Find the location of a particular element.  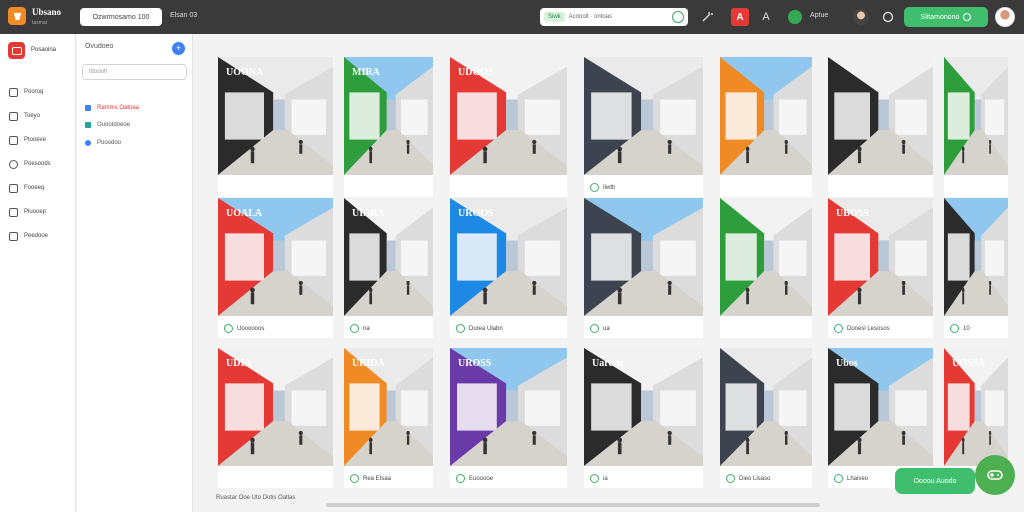

rail-logo-icon is located at coordinates (16, 50).